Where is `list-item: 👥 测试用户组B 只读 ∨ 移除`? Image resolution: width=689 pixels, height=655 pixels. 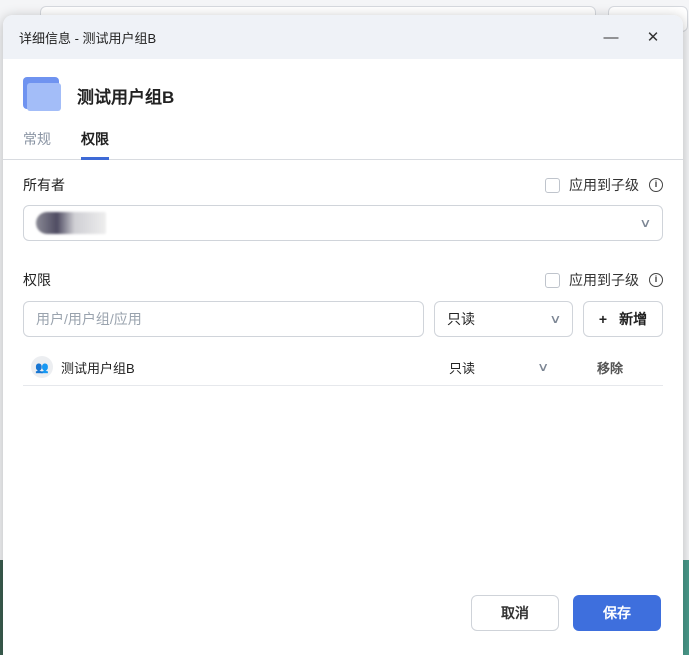 list-item: 👥 测试用户组B 只读 ∨ 移除 is located at coordinates (343, 367).